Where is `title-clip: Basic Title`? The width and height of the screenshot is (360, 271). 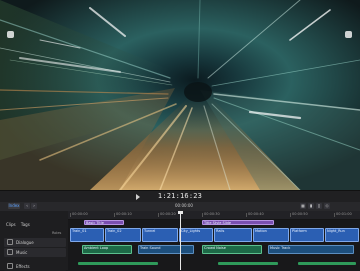
title-clip: Basic Title is located at coordinates (104, 222).